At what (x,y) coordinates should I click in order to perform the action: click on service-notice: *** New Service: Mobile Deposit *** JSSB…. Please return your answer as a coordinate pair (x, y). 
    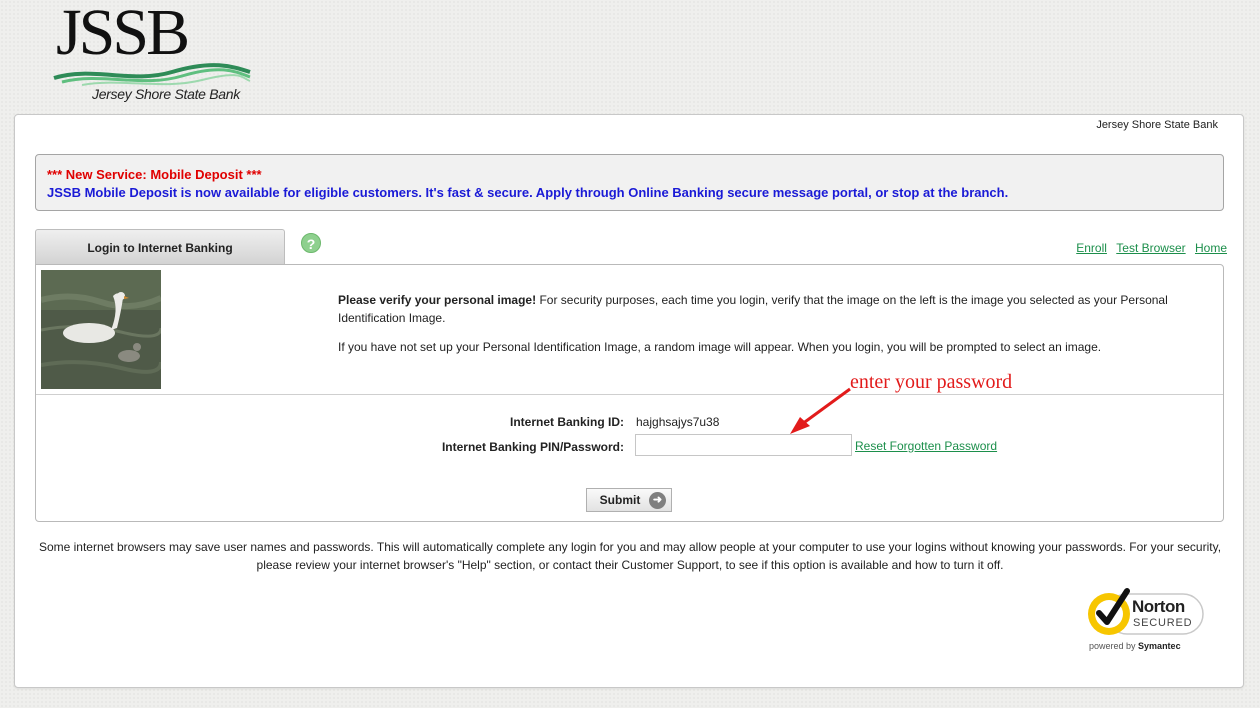
    Looking at the image, I should click on (629, 182).